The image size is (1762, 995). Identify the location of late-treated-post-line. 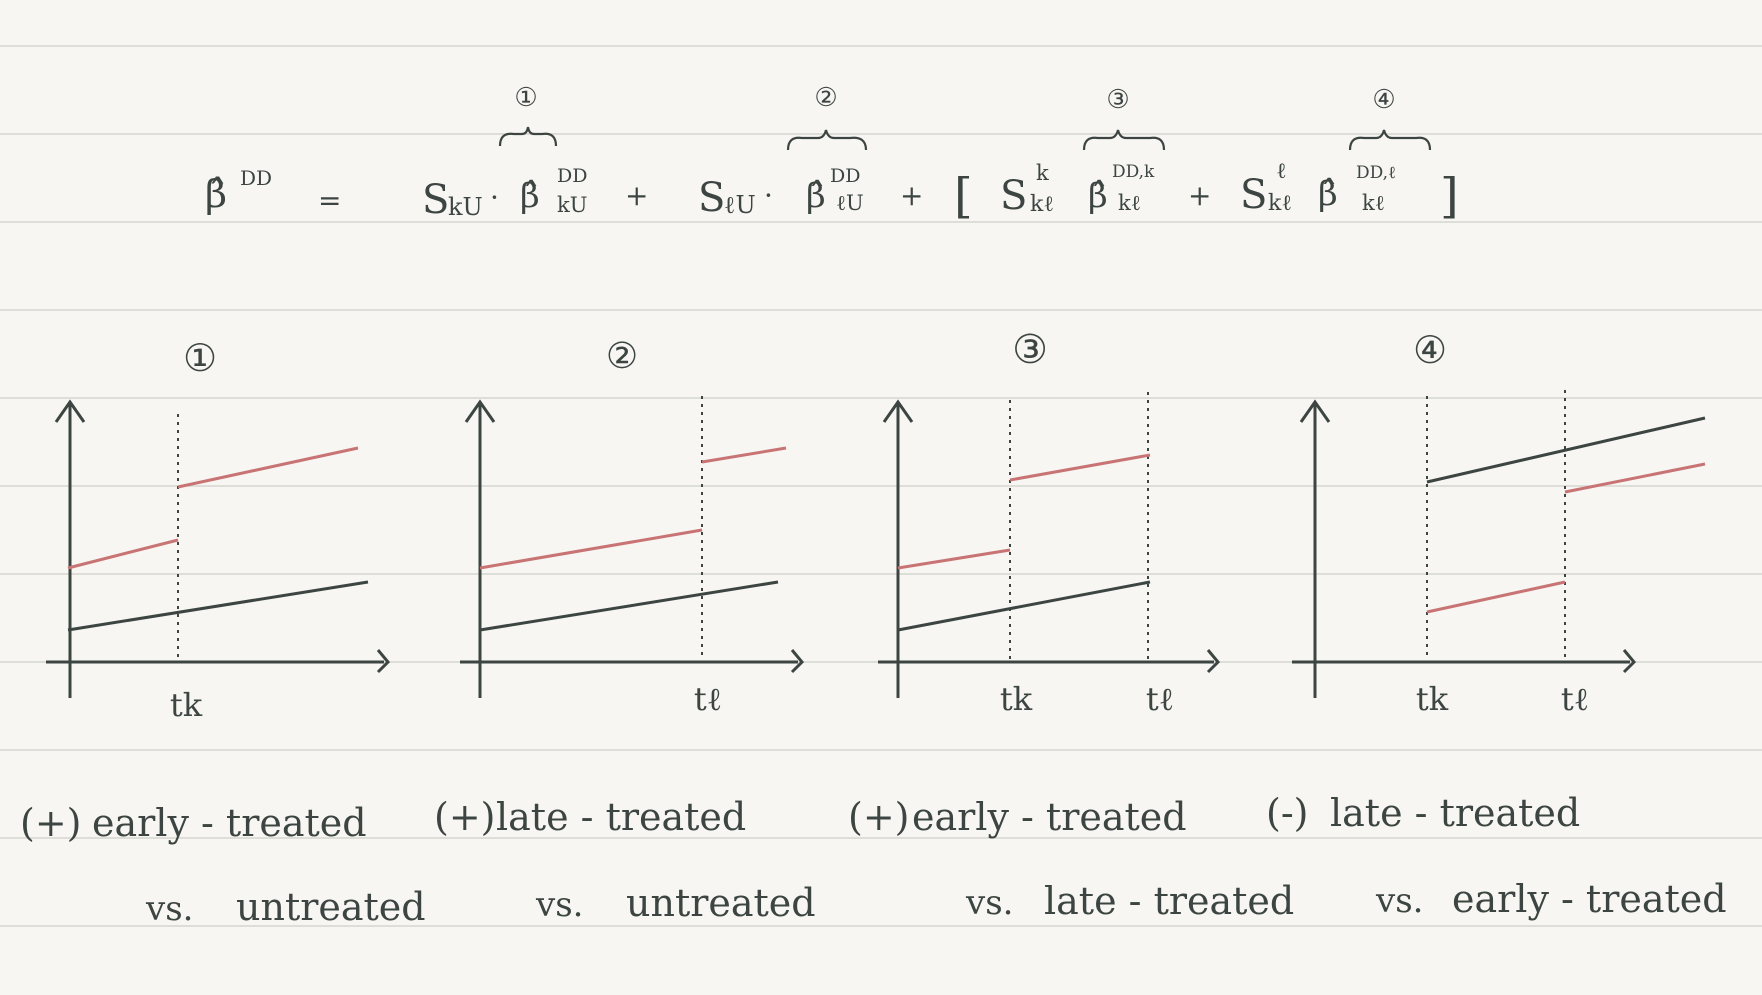
(1635, 478).